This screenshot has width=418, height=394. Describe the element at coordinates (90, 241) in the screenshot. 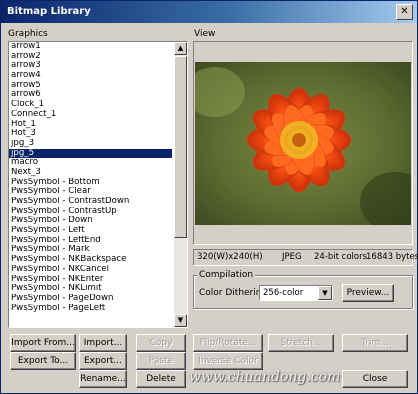

I see `list-item: PwsSymbol - LeftEnd` at that location.